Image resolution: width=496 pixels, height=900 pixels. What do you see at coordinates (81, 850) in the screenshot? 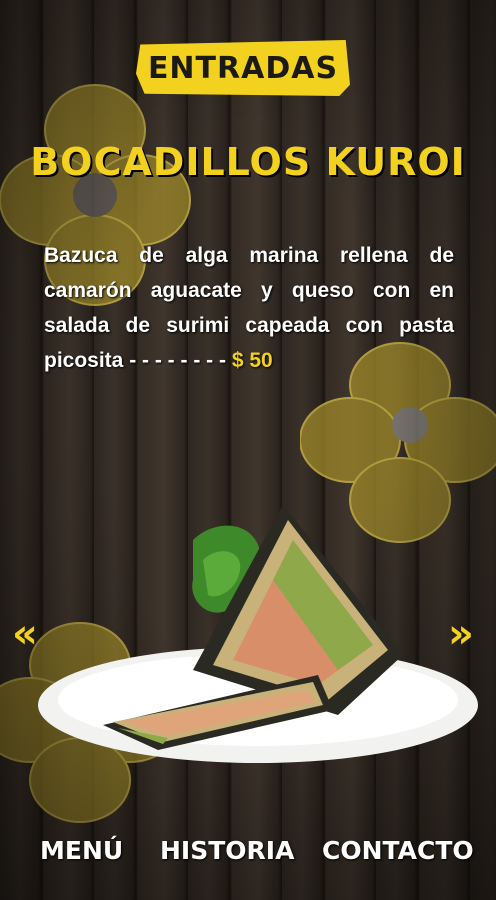
I see `nav-menu: MENÚ` at bounding box center [81, 850].